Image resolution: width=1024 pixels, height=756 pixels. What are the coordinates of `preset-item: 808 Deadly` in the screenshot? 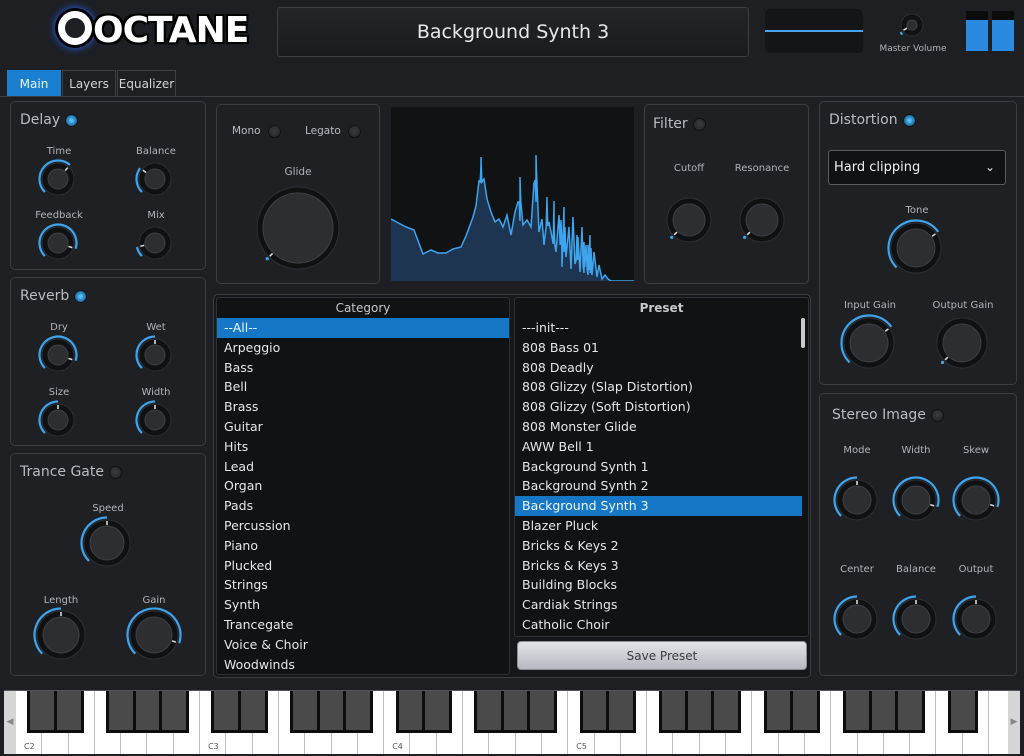 It's located at (658, 368).